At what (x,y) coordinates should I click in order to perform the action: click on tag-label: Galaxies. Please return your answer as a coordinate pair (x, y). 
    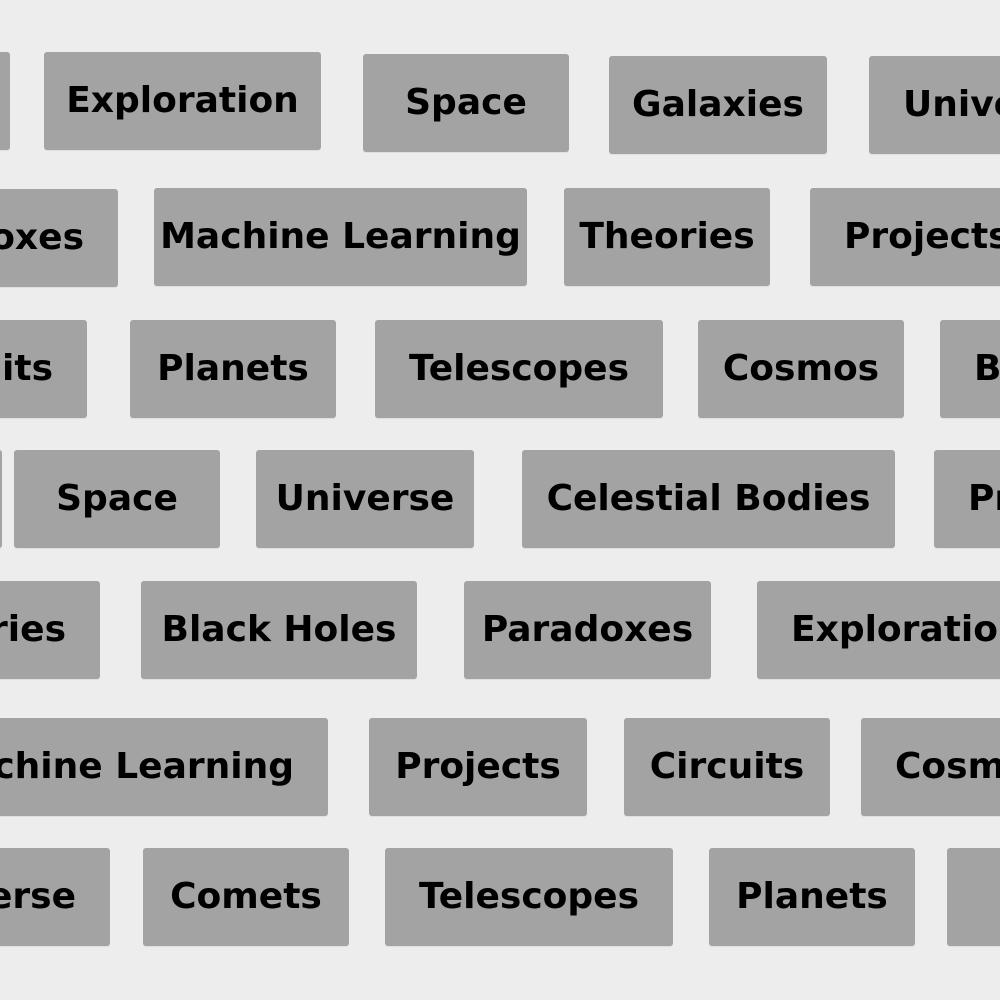
    Looking at the image, I should click on (718, 104).